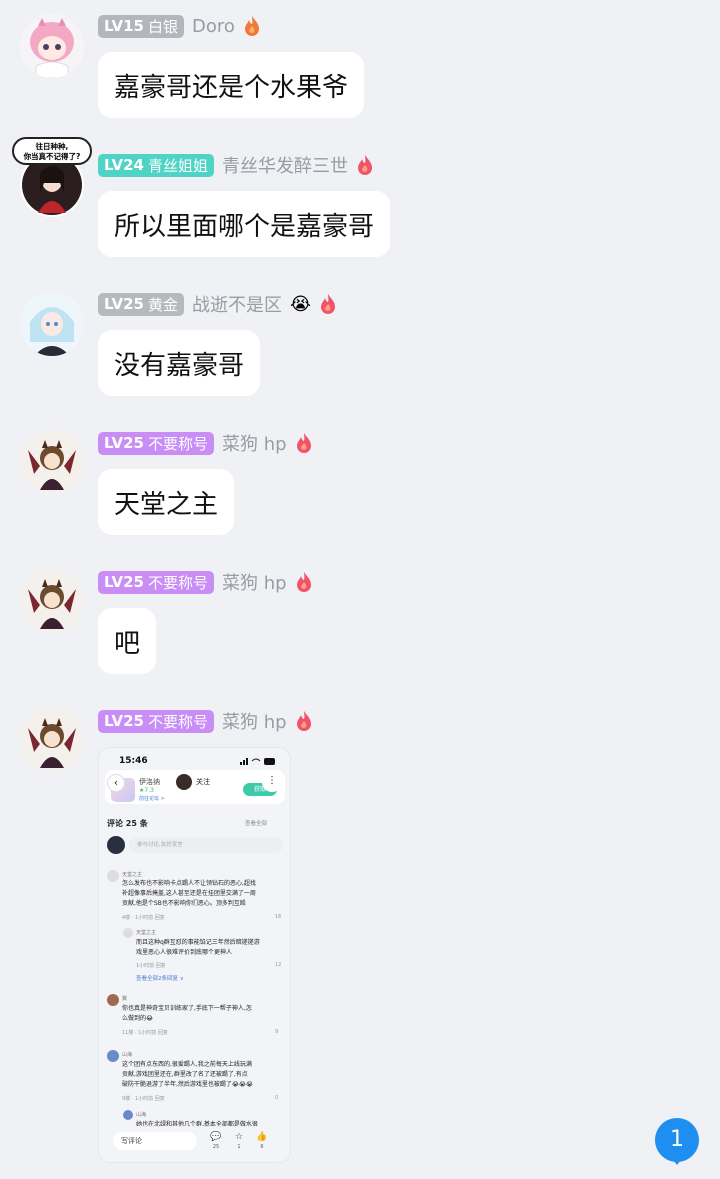  I want to click on nickname: 青丝华发醉三世, so click(285, 165).